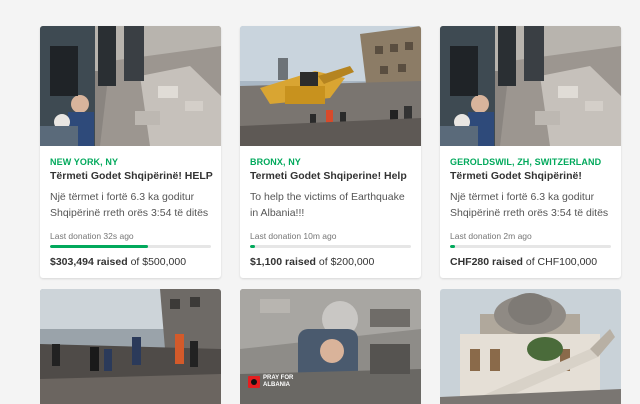  I want to click on campaign-title: Termeti Godet Shqiperine! Help, so click(332, 176).